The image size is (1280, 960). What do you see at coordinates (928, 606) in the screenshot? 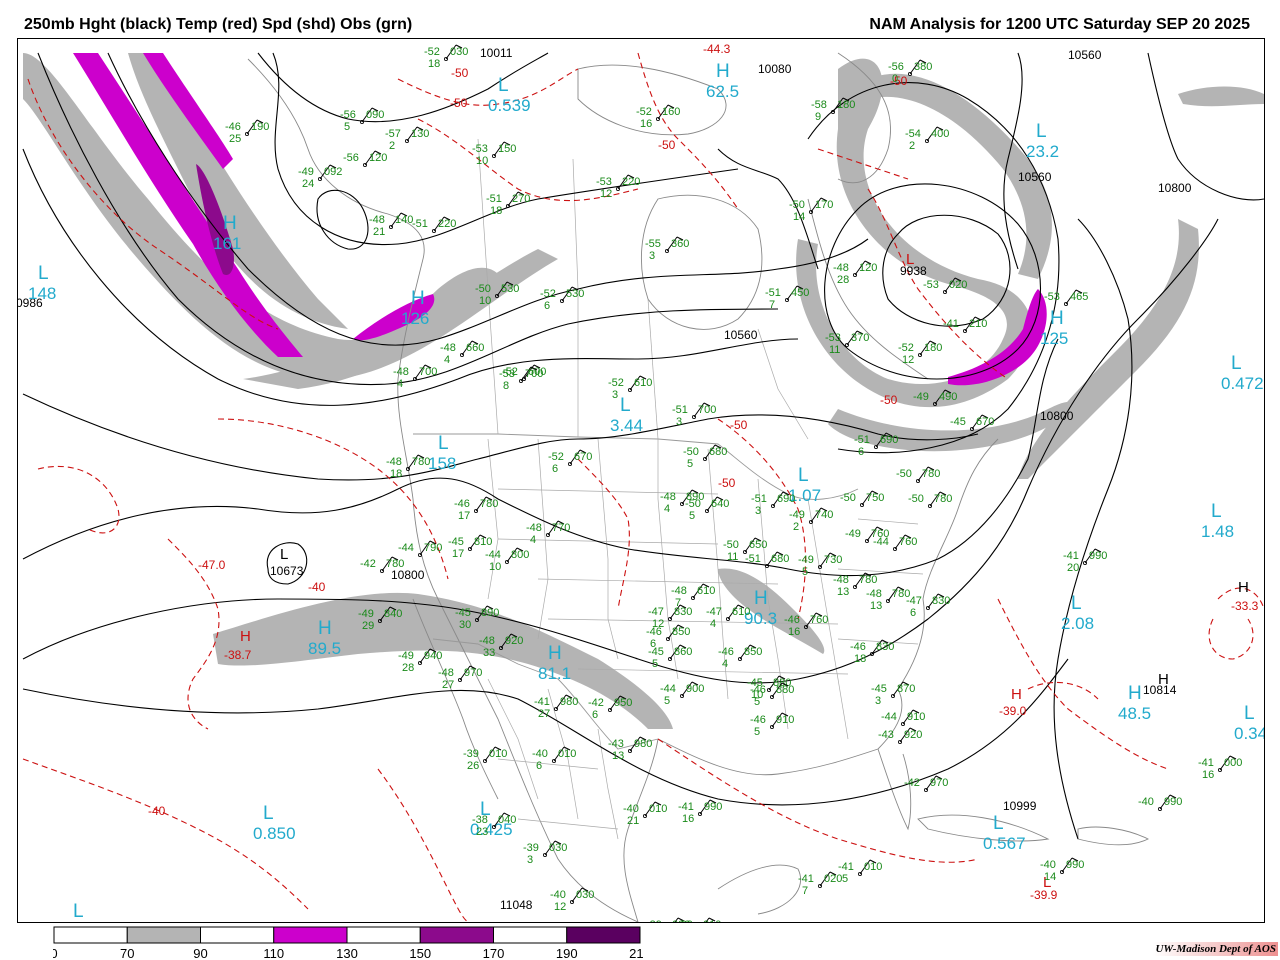
I see `station-observation: -47 830 6` at bounding box center [928, 606].